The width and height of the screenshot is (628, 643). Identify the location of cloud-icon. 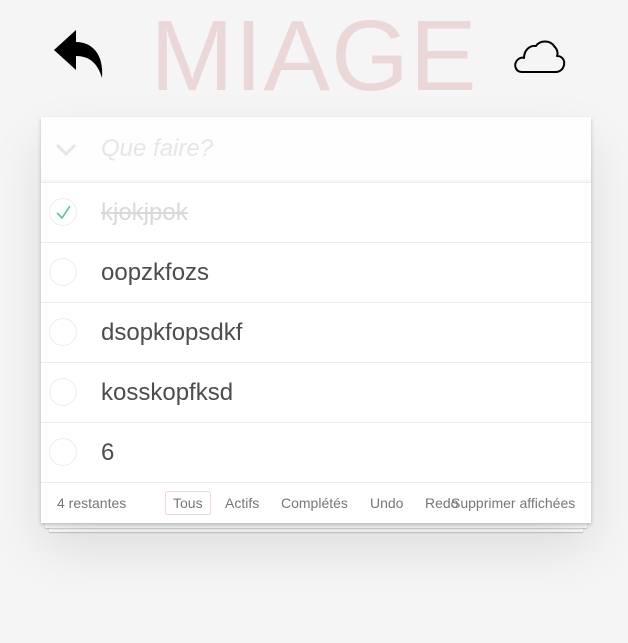
(539, 56).